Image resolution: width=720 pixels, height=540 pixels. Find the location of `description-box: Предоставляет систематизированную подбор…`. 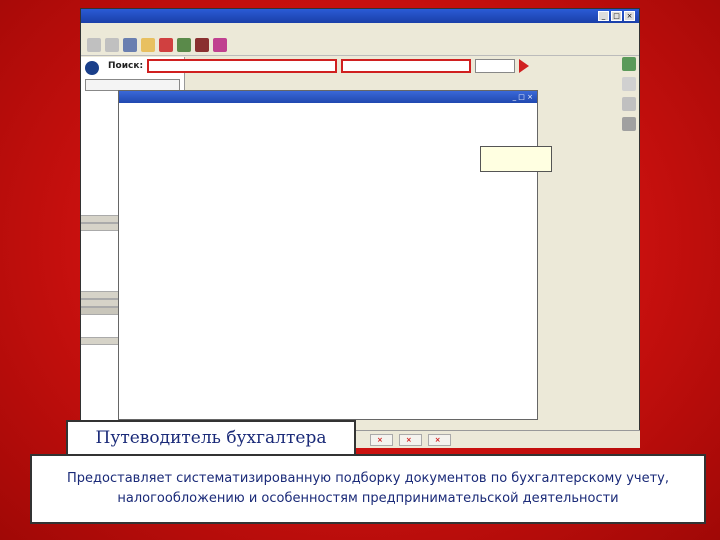

description-box: Предоставляет систематизированную подбор… is located at coordinates (368, 489).